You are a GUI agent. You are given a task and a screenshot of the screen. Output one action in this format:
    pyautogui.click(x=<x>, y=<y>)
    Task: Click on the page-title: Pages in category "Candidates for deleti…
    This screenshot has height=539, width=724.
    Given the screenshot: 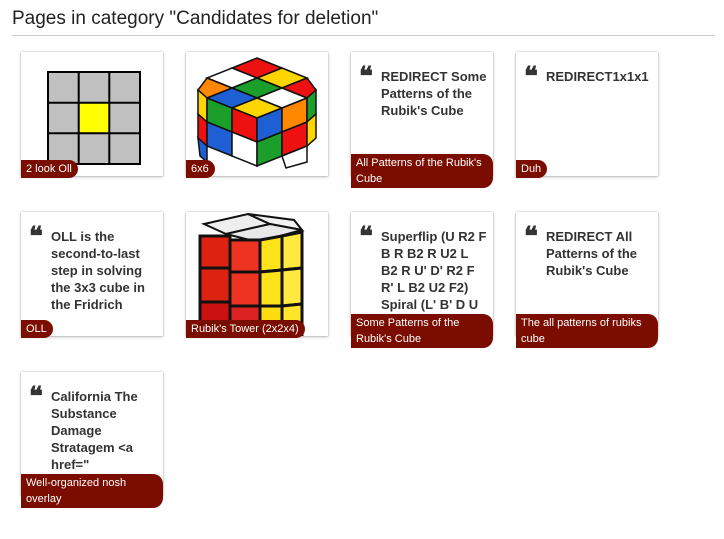 What is the action you would take?
    pyautogui.click(x=195, y=18)
    